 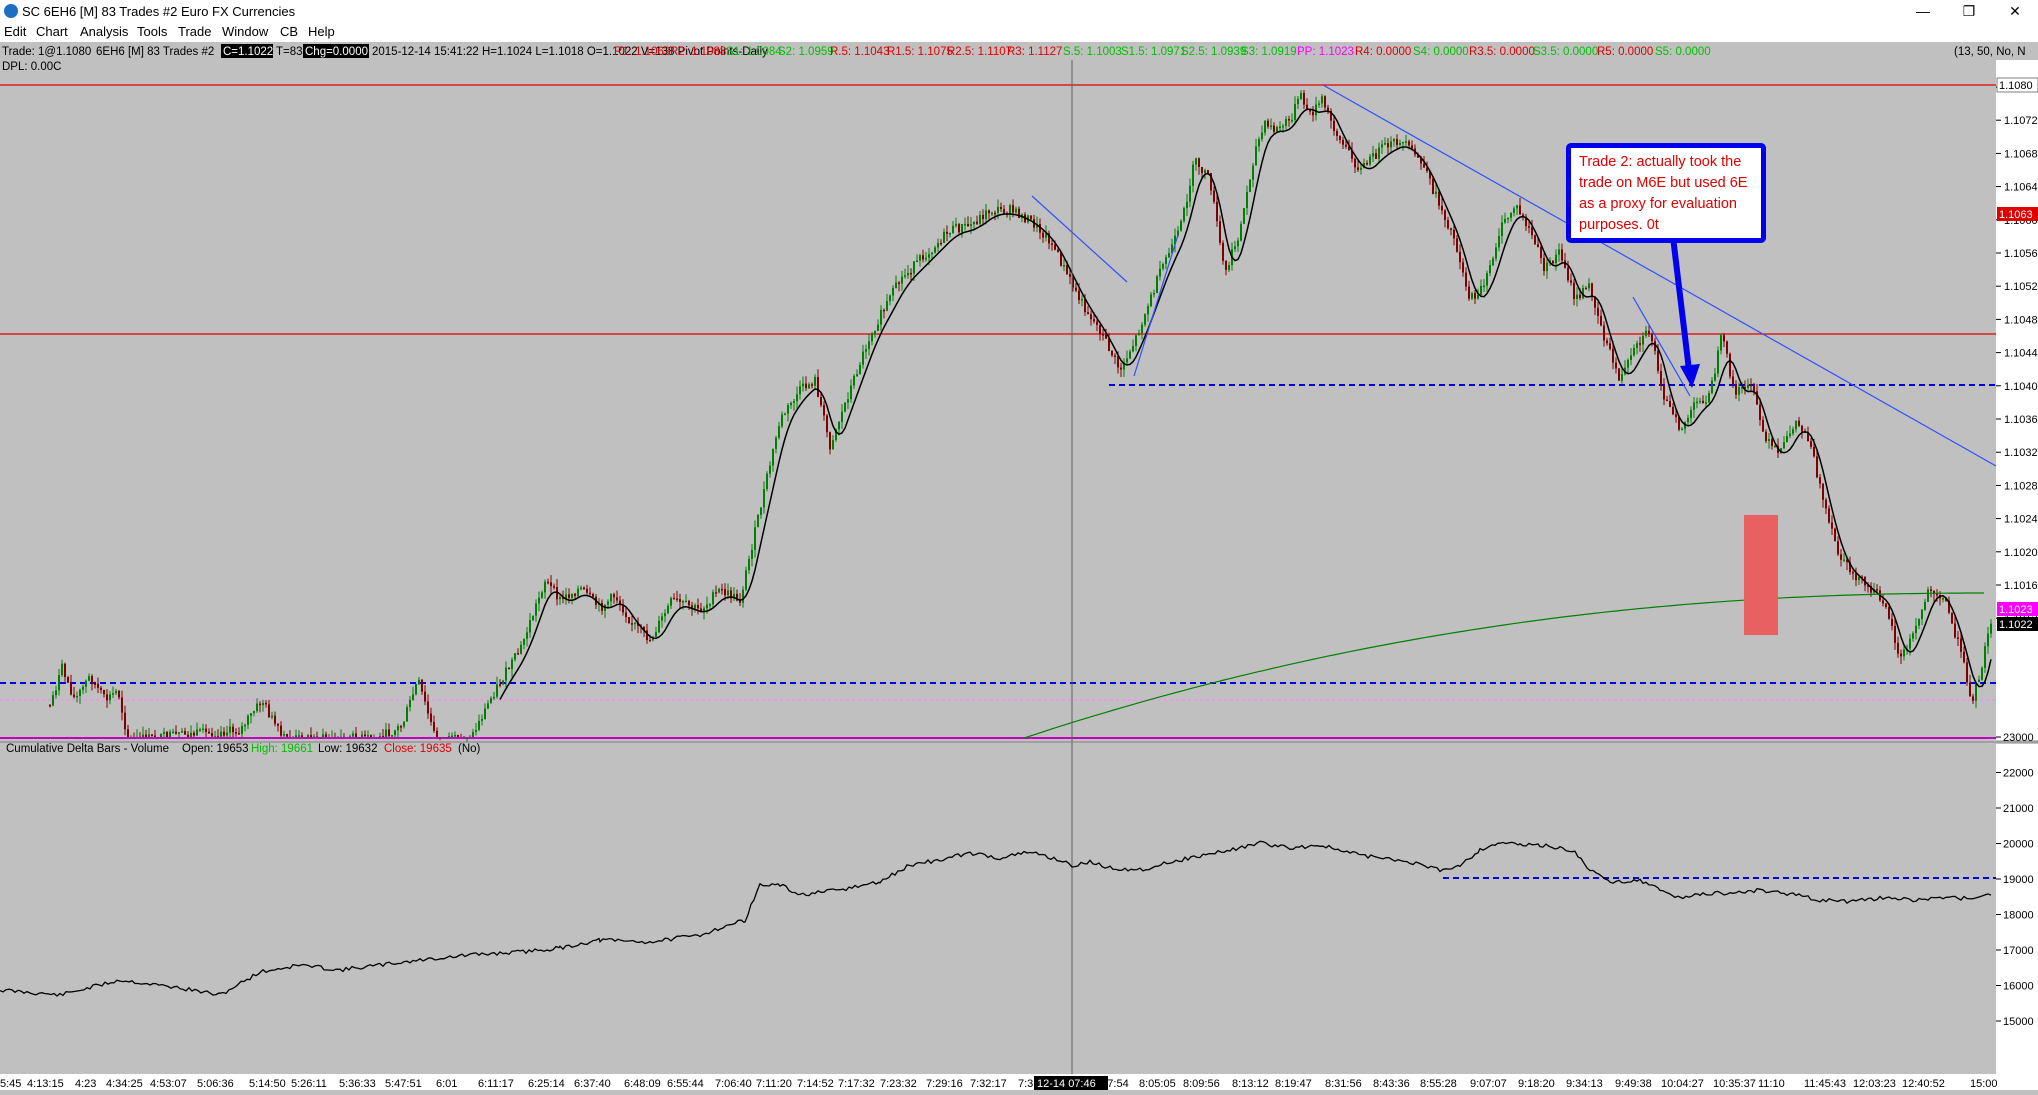 I want to click on highlight-box, so click(x=1761, y=575).